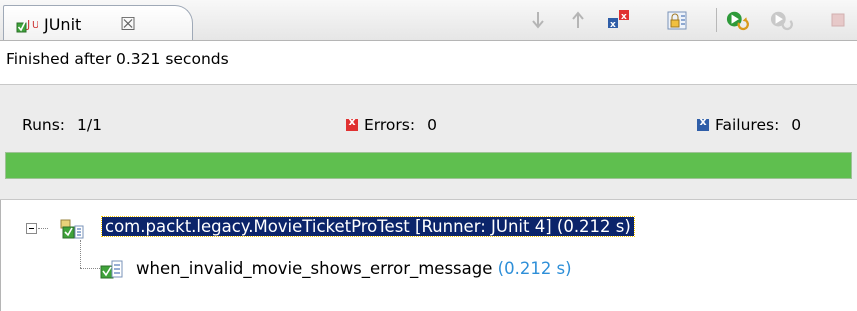  Describe the element at coordinates (703, 123) in the screenshot. I see `failure-icon` at that location.